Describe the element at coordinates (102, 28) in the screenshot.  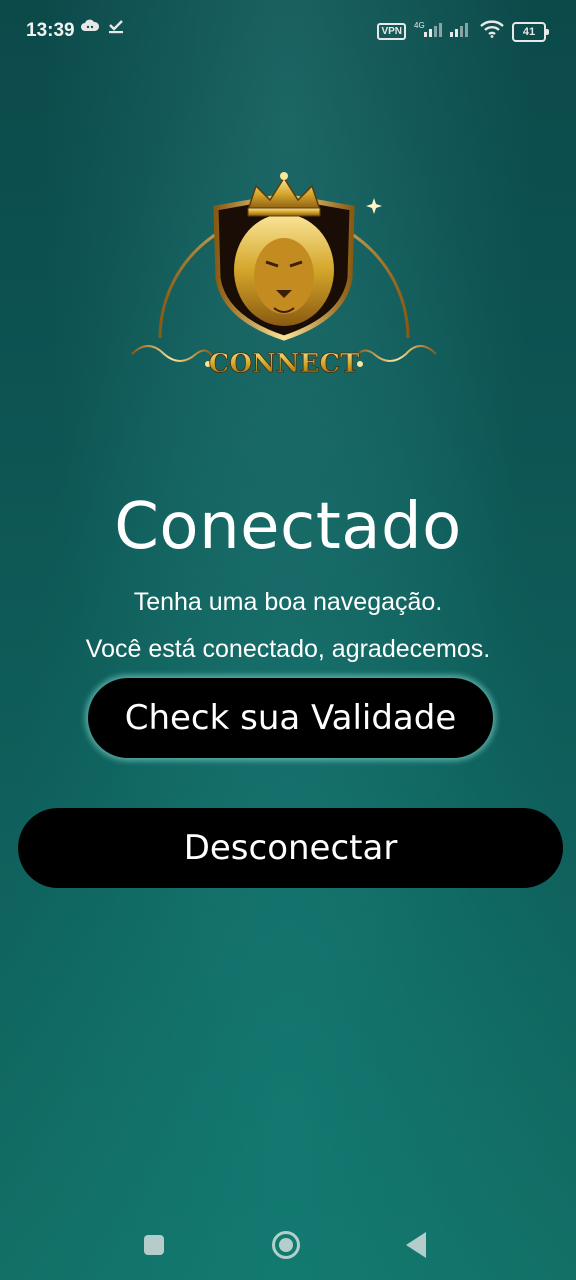
I see `status-left-icons` at that location.